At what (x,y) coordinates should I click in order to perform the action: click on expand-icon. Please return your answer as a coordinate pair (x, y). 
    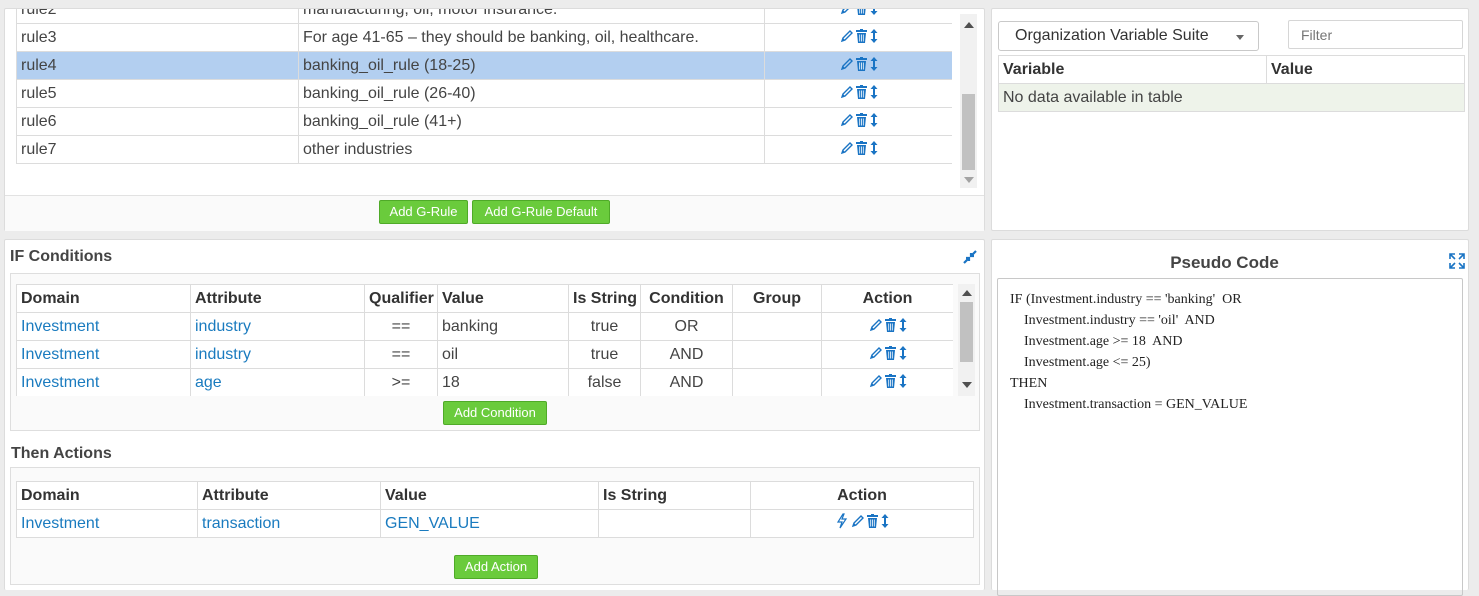
    Looking at the image, I should click on (1457, 263).